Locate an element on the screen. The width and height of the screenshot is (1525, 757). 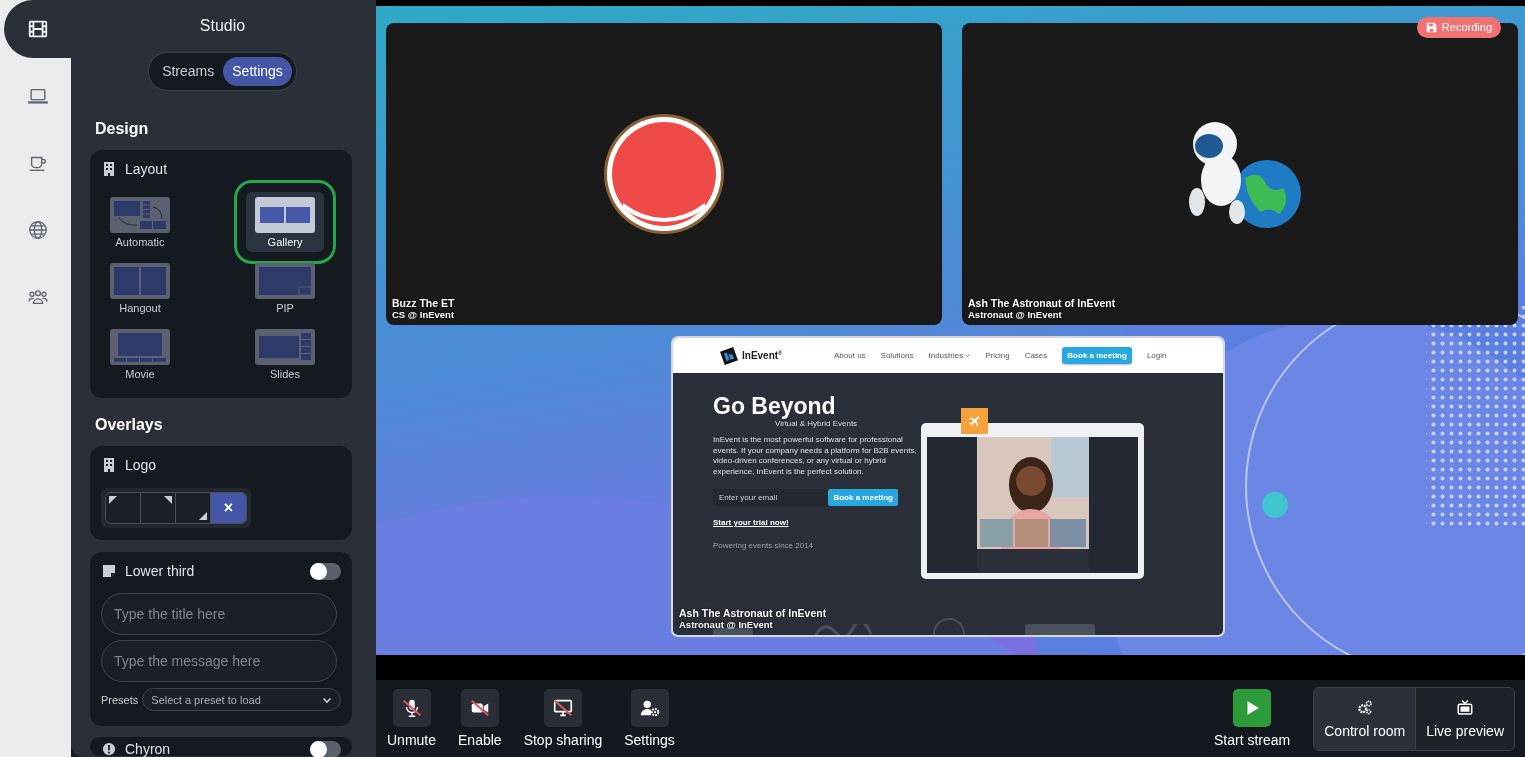
toolbar-button: Settings is located at coordinates (649, 718).